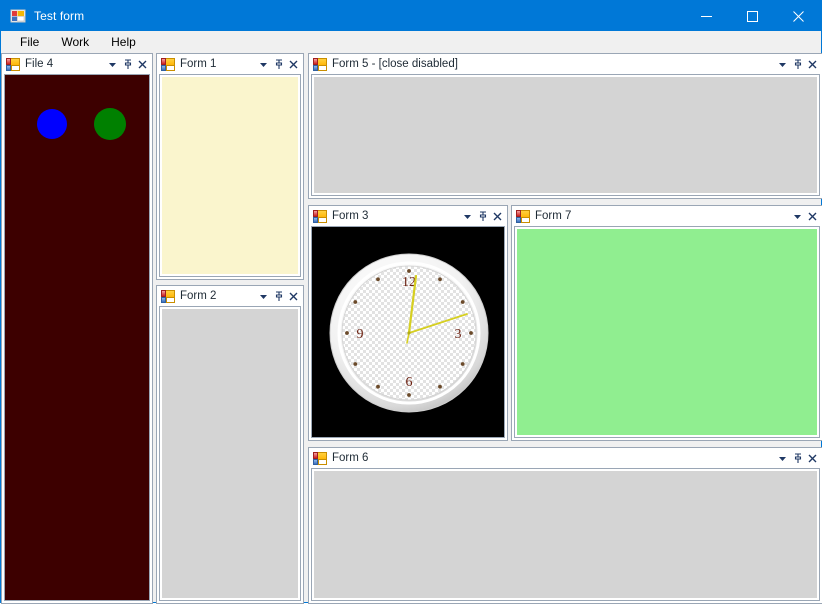 This screenshot has width=822, height=604. I want to click on minimize-button, so click(706, 16).